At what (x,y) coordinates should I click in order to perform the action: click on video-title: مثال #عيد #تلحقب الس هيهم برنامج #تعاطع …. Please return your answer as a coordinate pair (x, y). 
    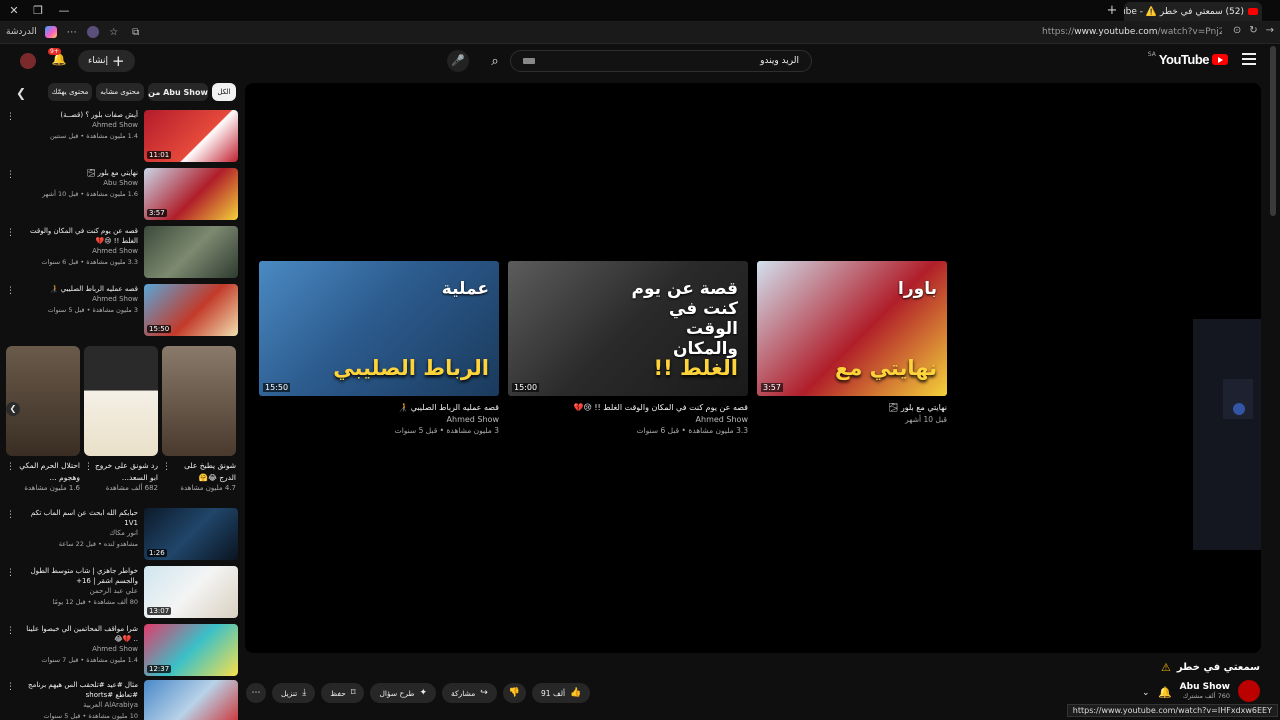
    Looking at the image, I should click on (79, 690).